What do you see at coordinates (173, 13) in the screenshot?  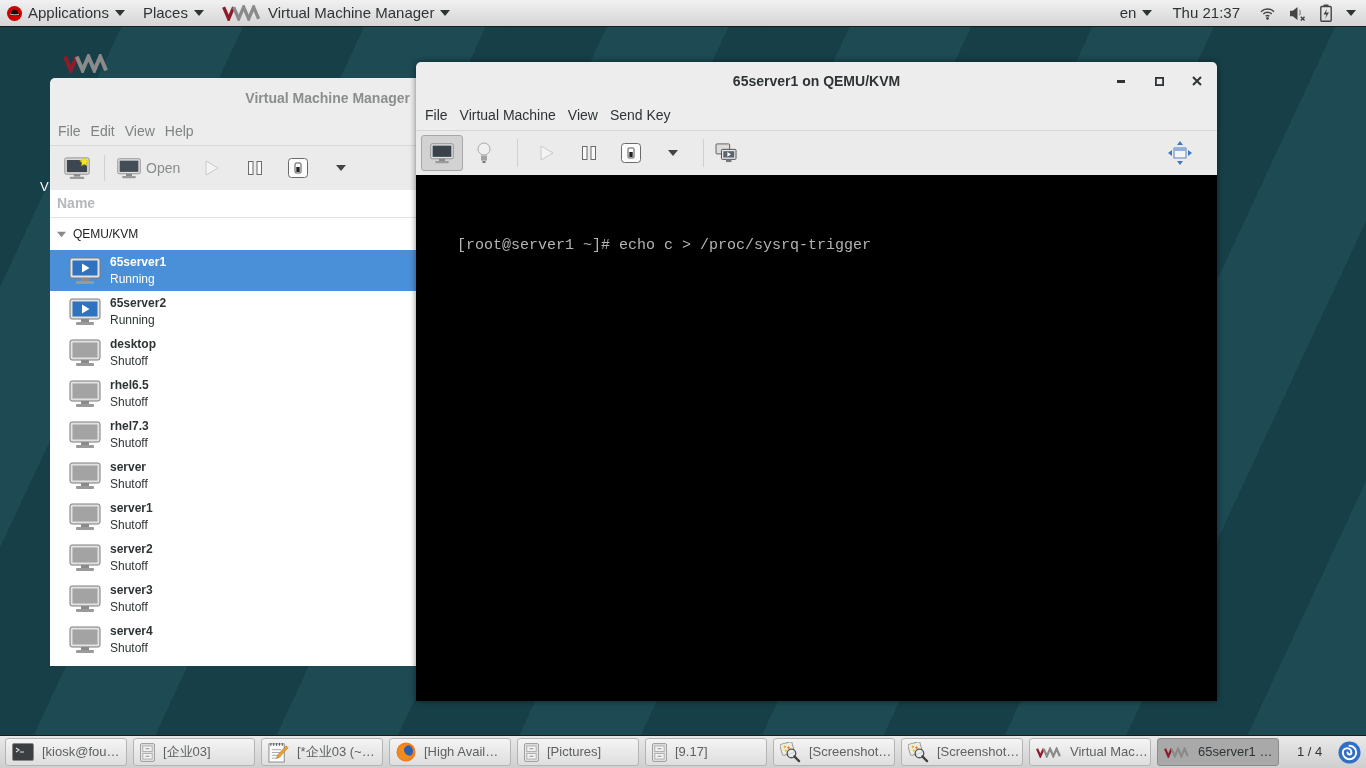 I see `top-menu-button: Places` at bounding box center [173, 13].